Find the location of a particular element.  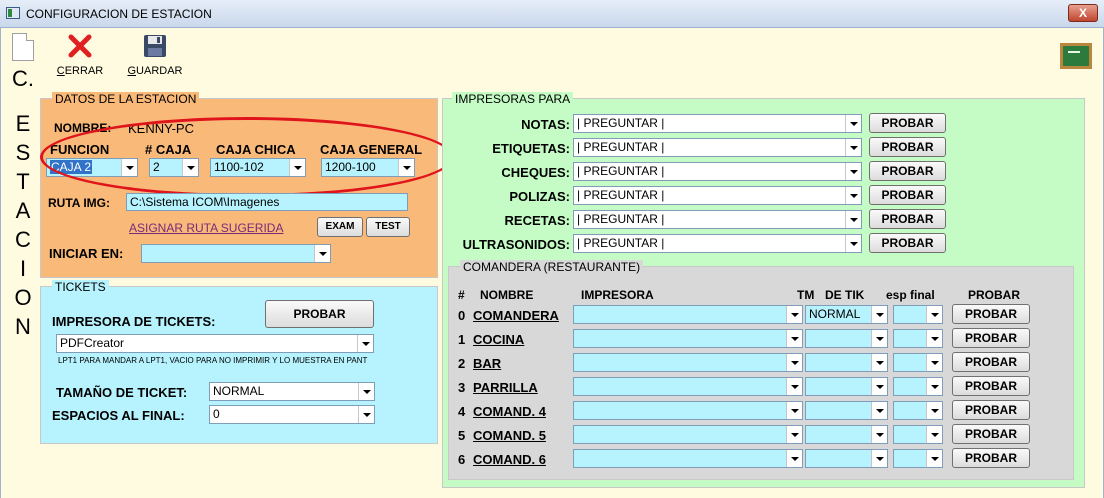

impresora-tickets-select: PDFCreator is located at coordinates (215, 343).